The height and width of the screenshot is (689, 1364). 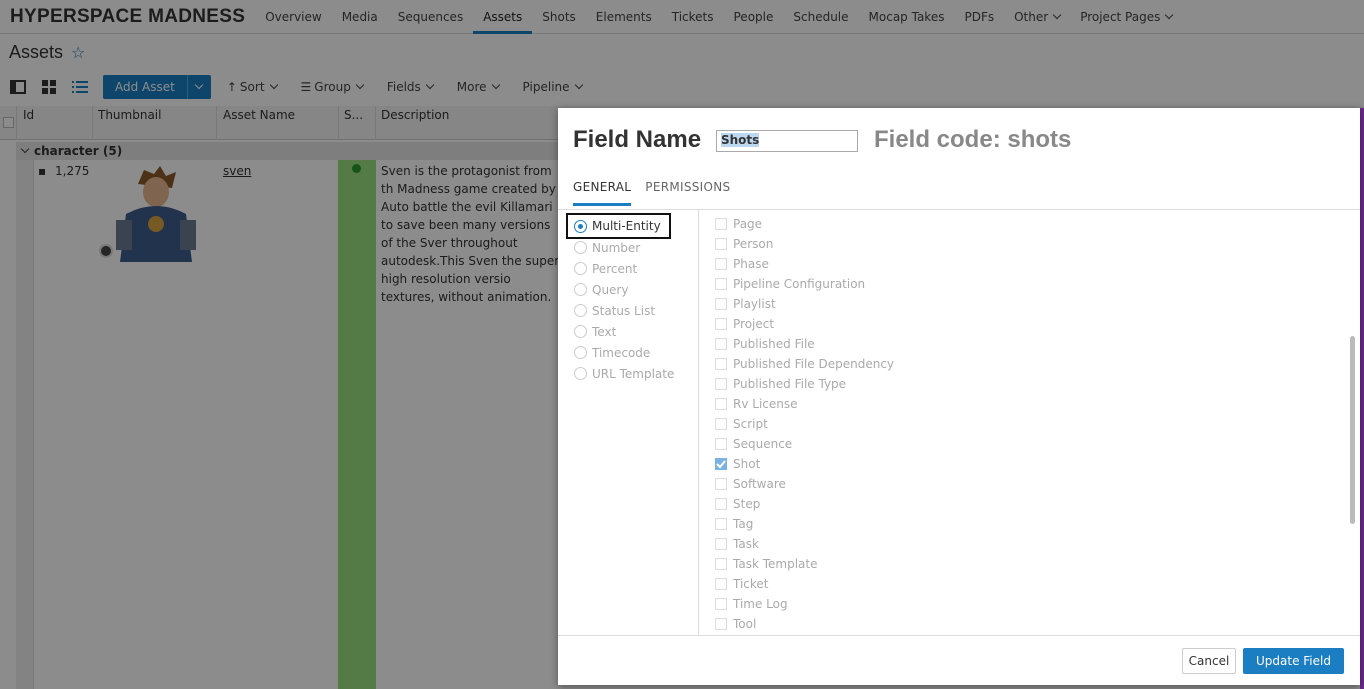 What do you see at coordinates (814, 364) in the screenshot?
I see `entity-label: Published File Dependency` at bounding box center [814, 364].